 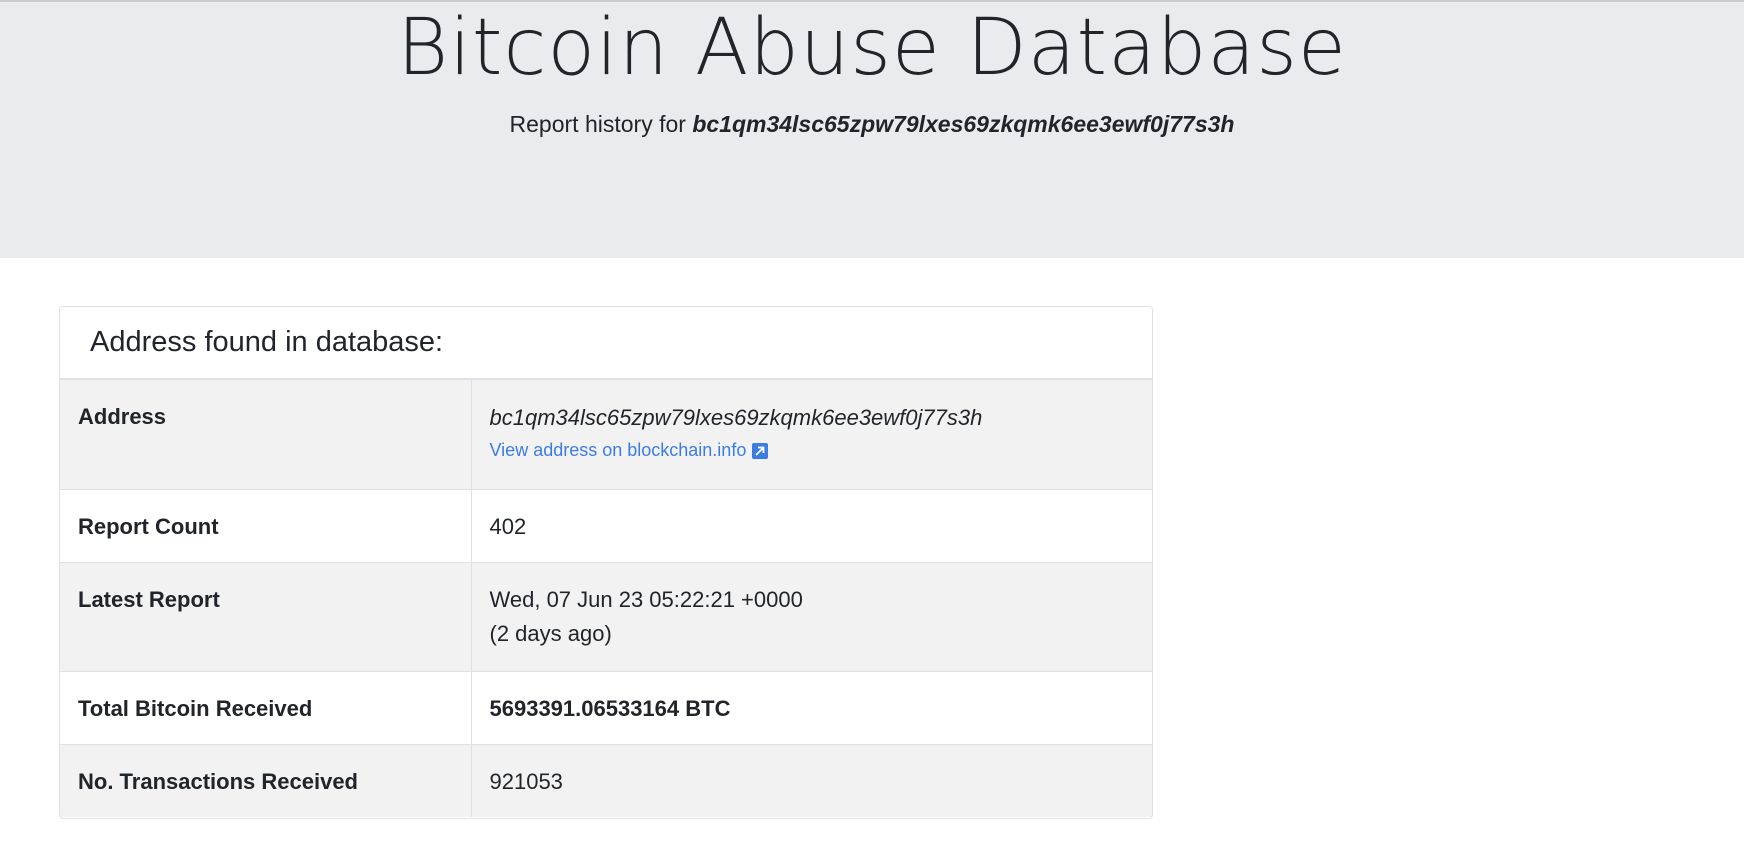 I want to click on external-link-icon, so click(x=760, y=450).